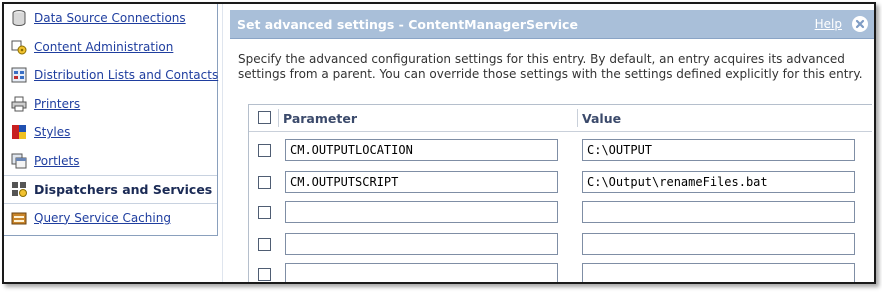 This screenshot has height=292, width=882. What do you see at coordinates (19, 47) in the screenshot?
I see `content-admin-icon` at bounding box center [19, 47].